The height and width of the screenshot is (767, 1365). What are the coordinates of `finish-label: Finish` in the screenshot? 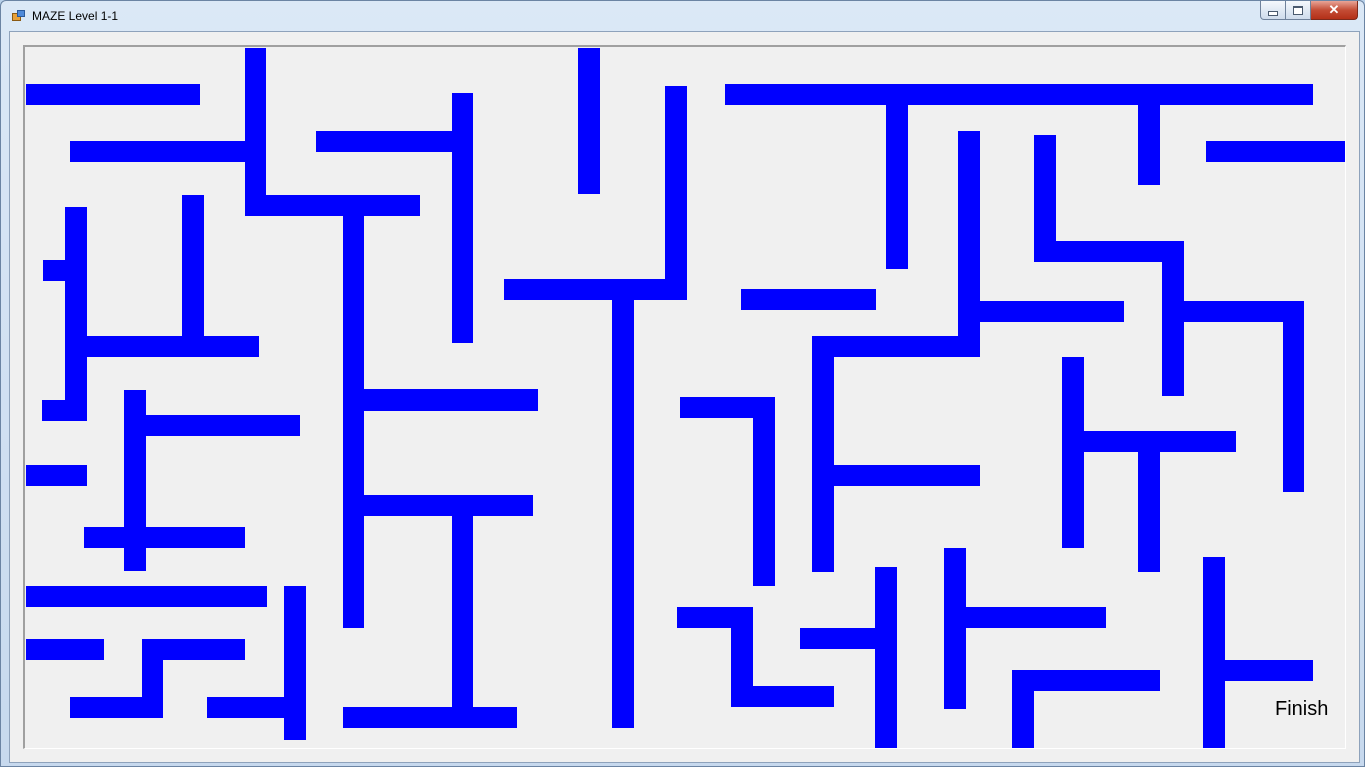 It's located at (1302, 709).